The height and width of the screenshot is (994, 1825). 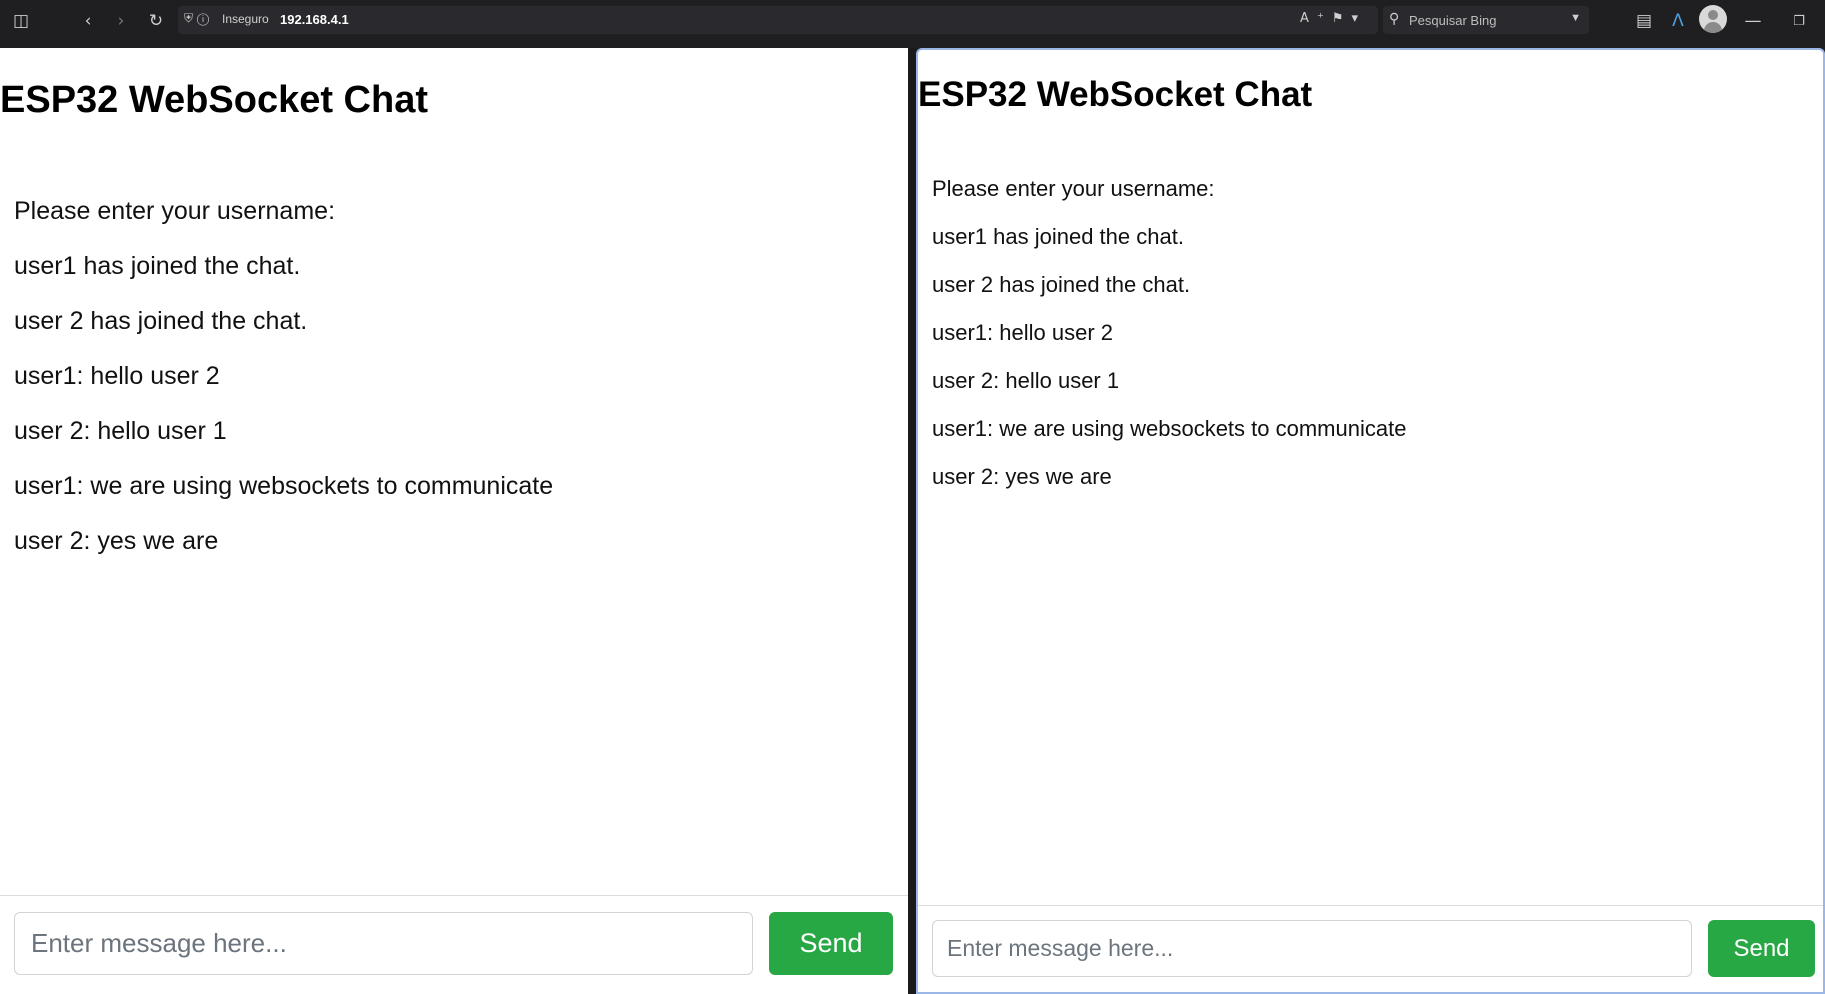 I want to click on split-divider, so click(x=912, y=521).